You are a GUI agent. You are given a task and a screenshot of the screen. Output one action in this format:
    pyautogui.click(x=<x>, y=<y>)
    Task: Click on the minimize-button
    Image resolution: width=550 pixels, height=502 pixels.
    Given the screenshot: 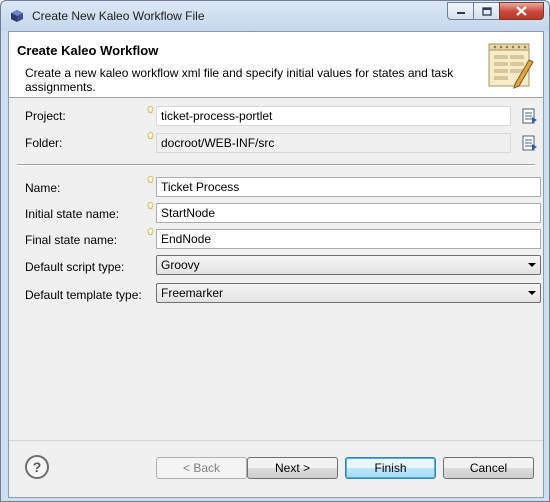 What is the action you would take?
    pyautogui.click(x=460, y=11)
    